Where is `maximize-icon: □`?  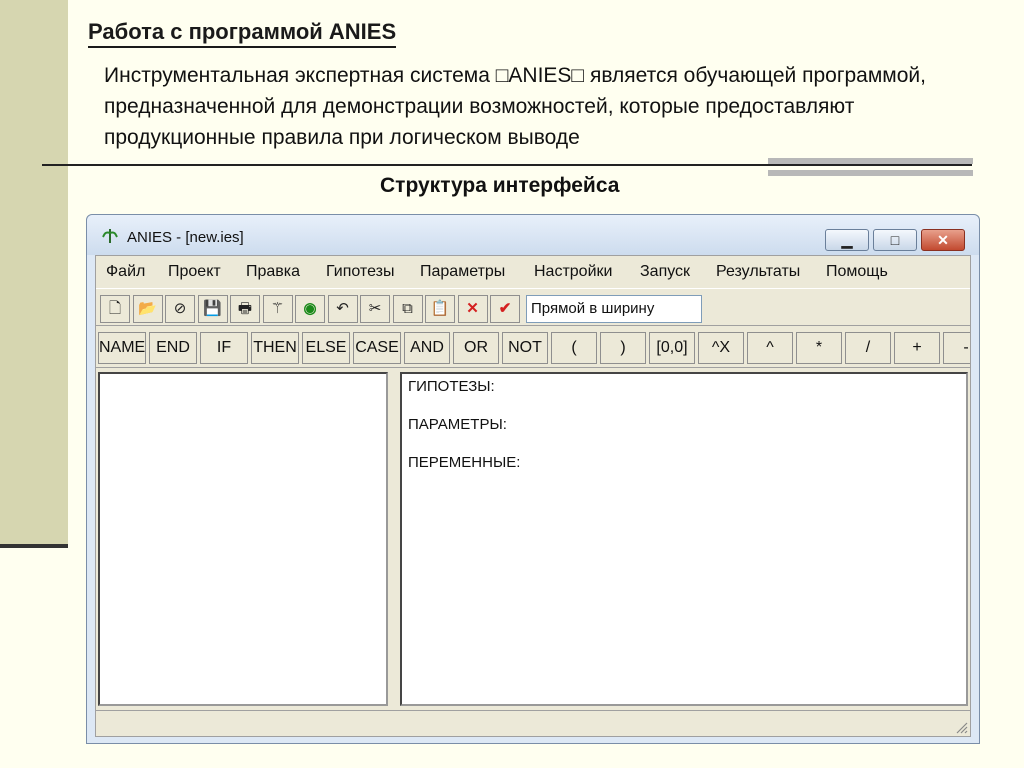
maximize-icon: □ is located at coordinates (895, 240).